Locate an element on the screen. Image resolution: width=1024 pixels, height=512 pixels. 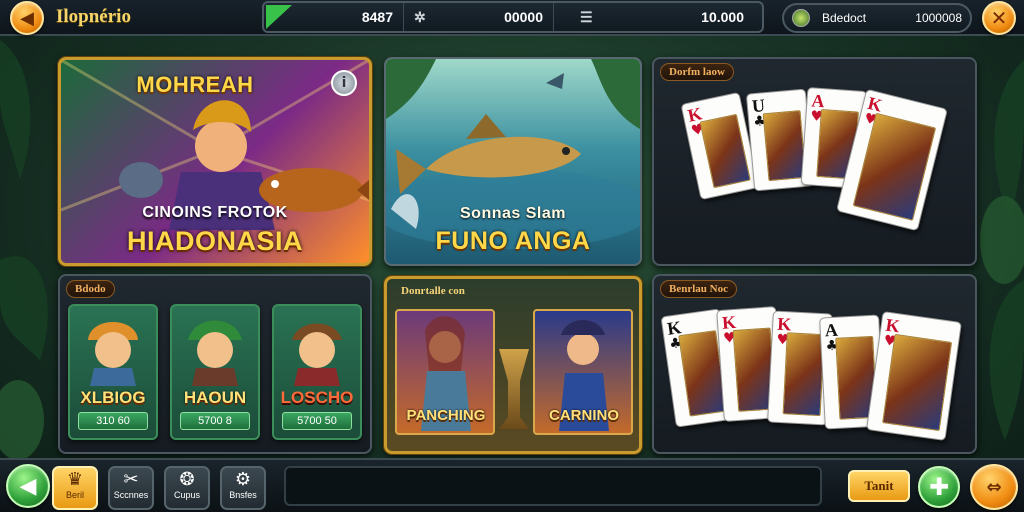
account-value: 1000008 is located at coordinates (938, 18).